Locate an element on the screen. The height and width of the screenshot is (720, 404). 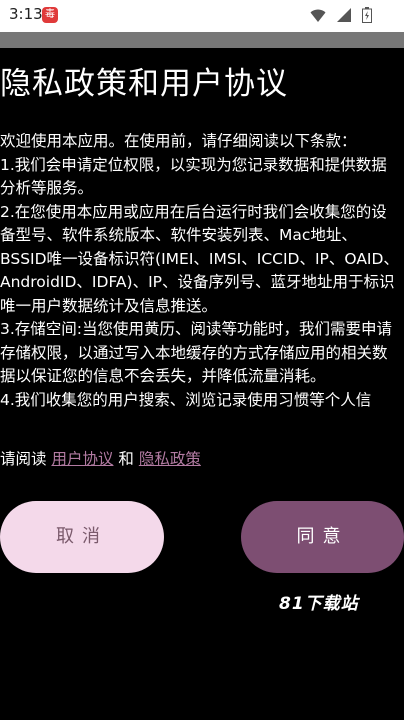
agreement-prefix: 请阅读 is located at coordinates (26, 459).